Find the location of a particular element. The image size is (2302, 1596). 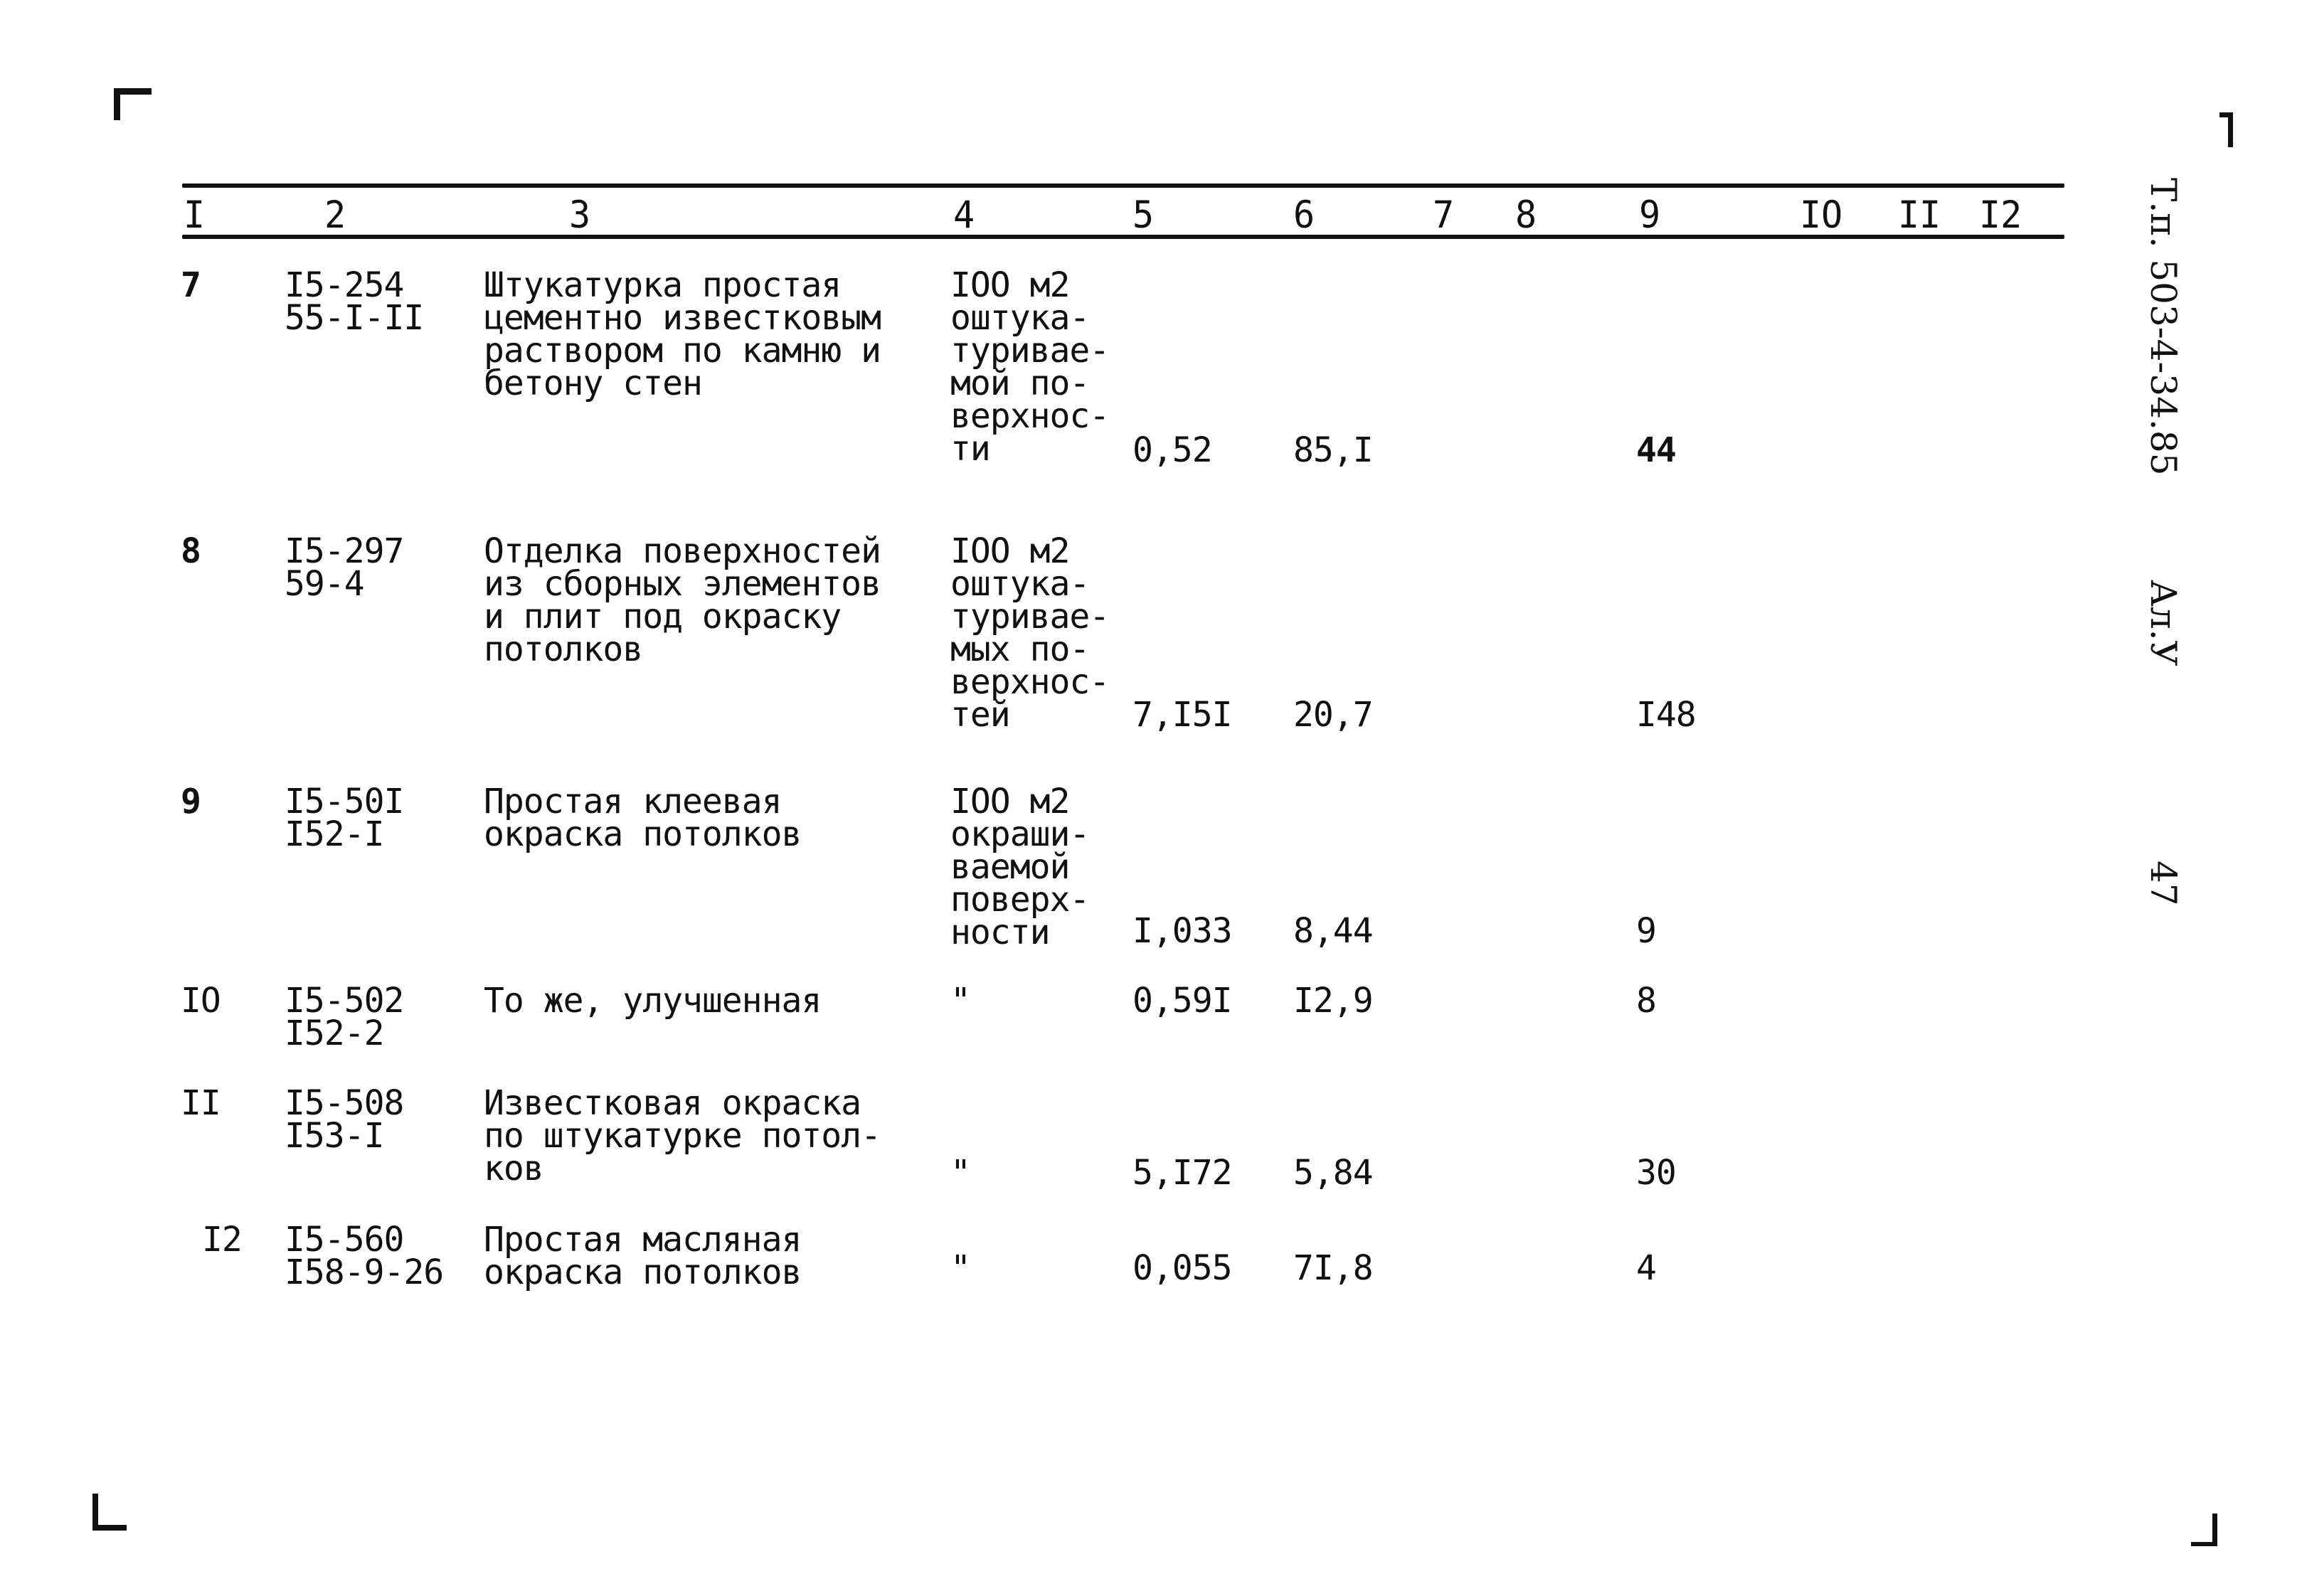

row-description-line: раствором по камню и is located at coordinates (682, 351).